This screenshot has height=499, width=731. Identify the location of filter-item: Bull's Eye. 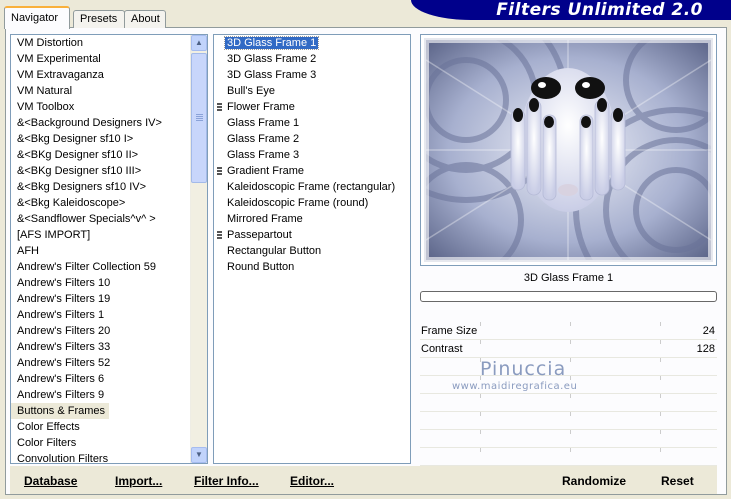
(312, 91).